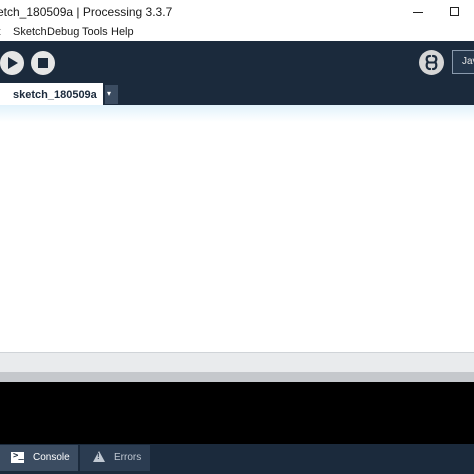 This screenshot has width=474, height=474. What do you see at coordinates (237, 377) in the screenshot?
I see `console-splitter` at bounding box center [237, 377].